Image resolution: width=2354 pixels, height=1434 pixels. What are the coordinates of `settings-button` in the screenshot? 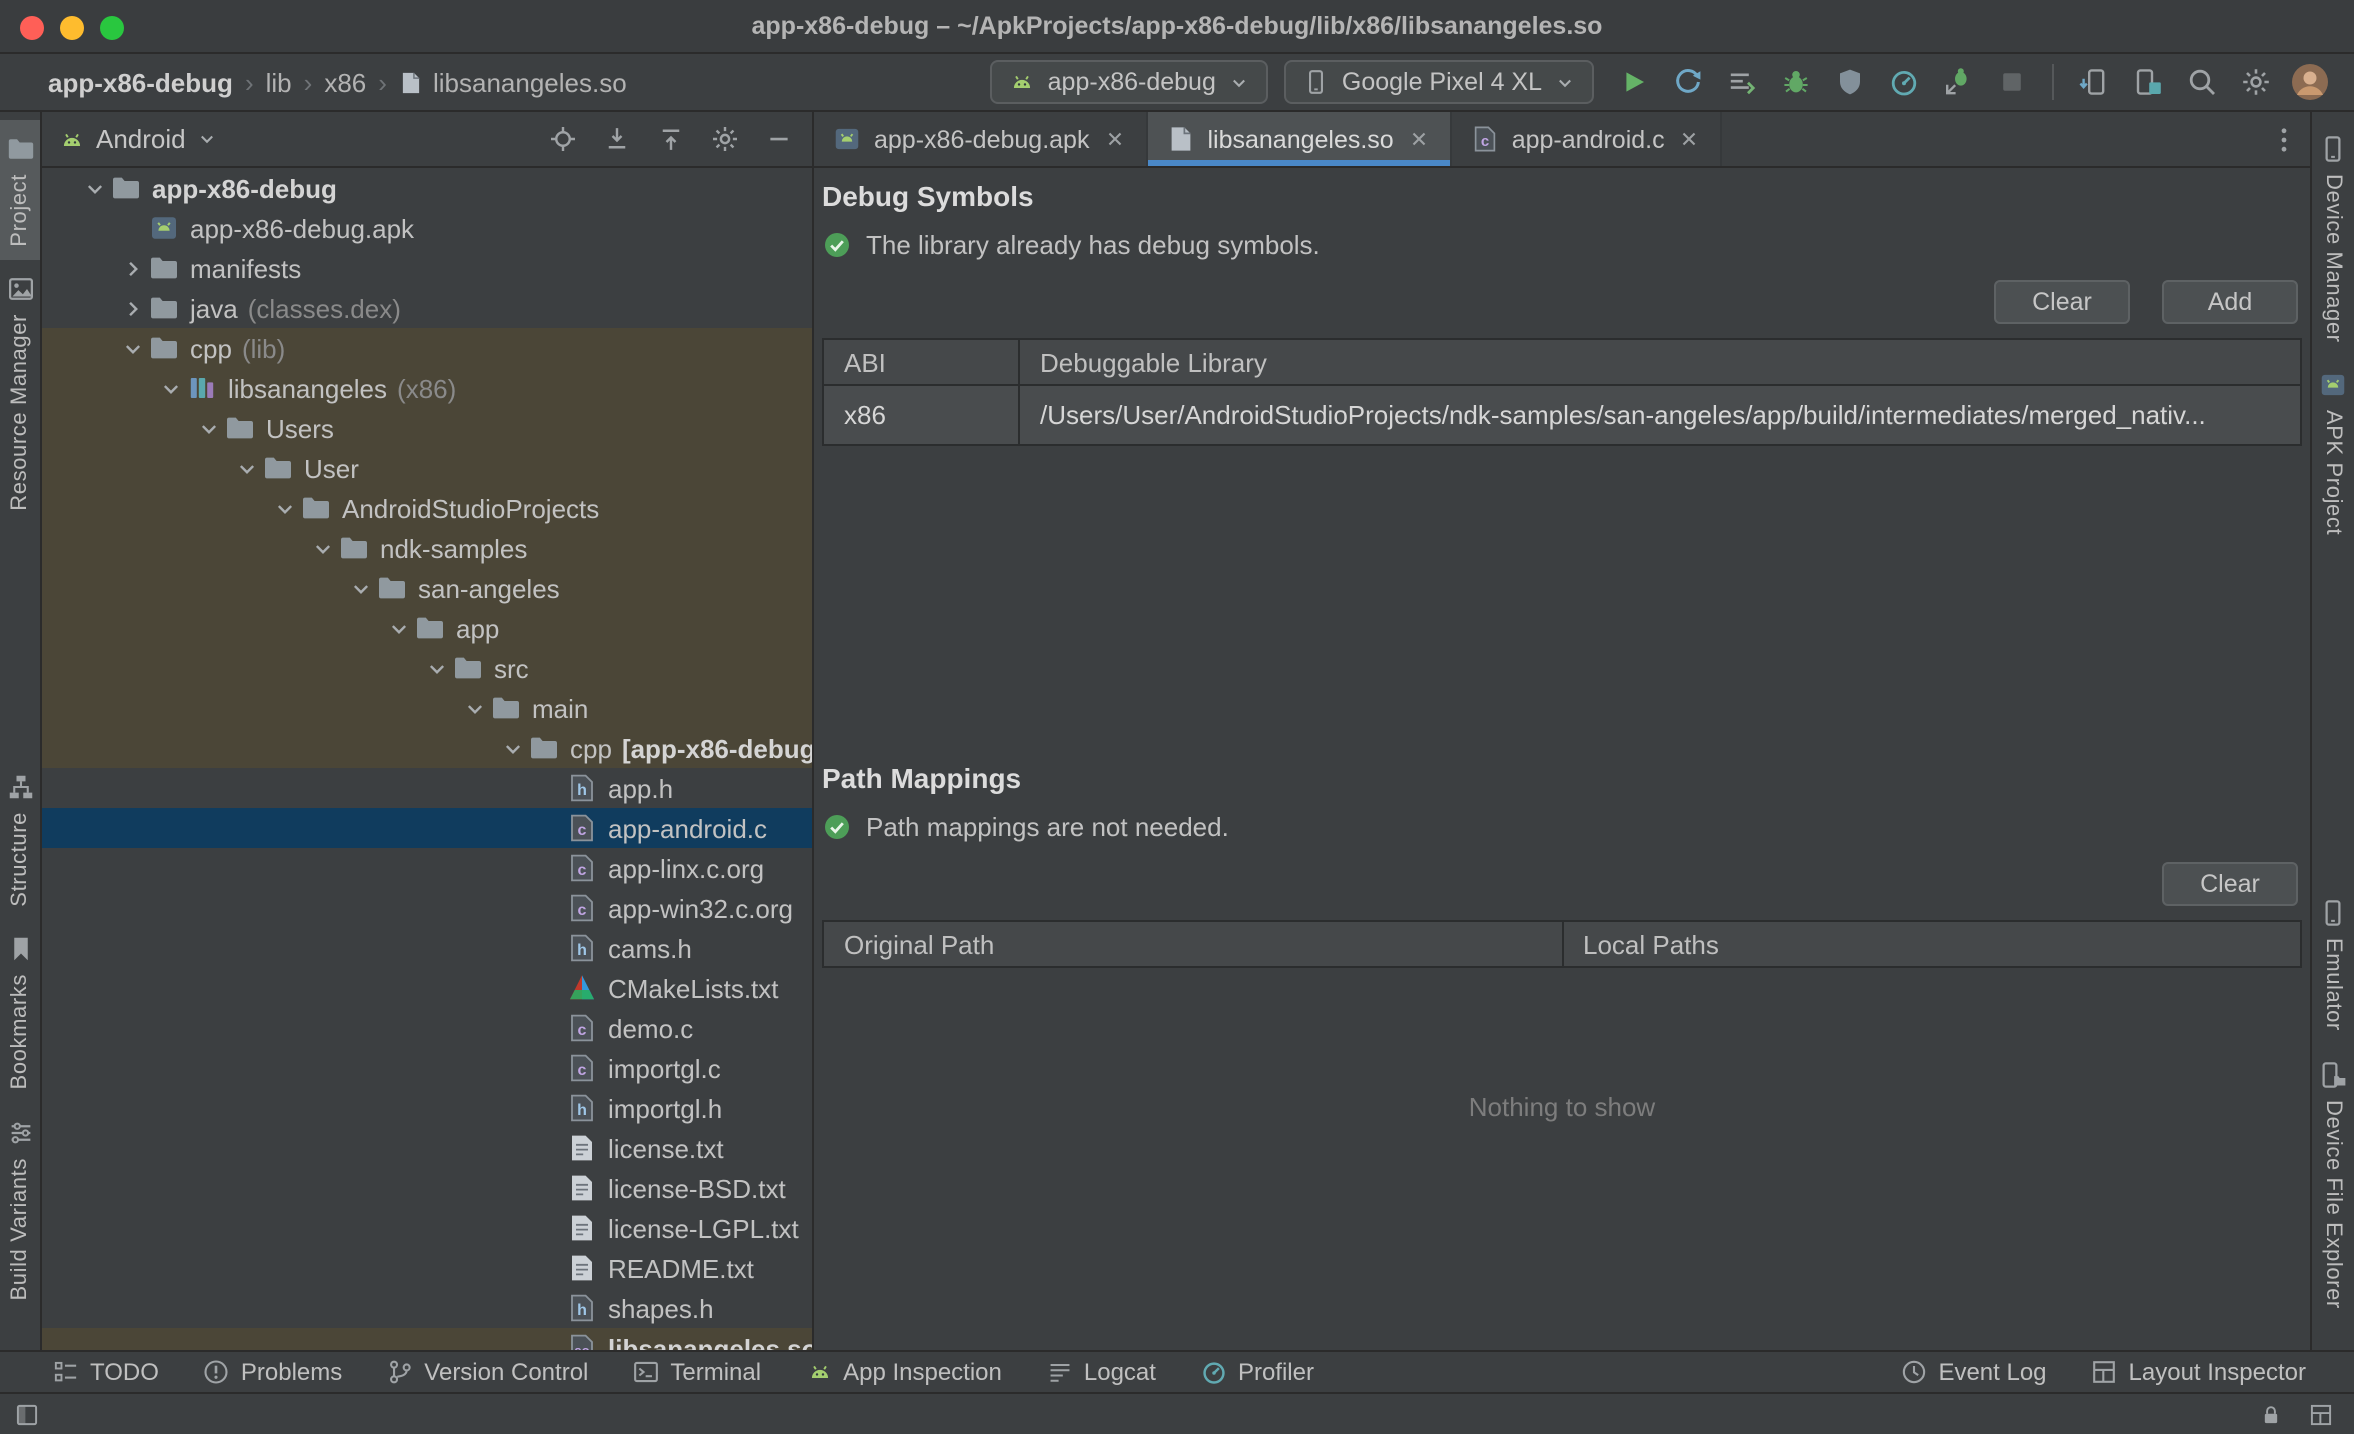 It's located at (2256, 82).